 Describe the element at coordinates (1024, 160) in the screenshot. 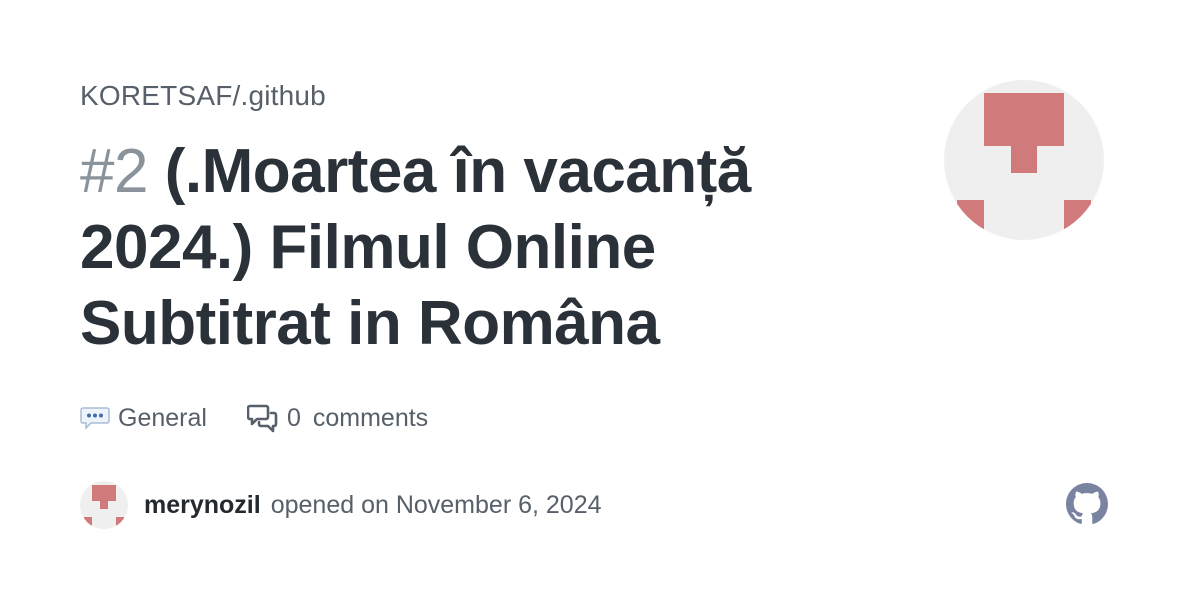

I see `author-avatar-large` at that location.